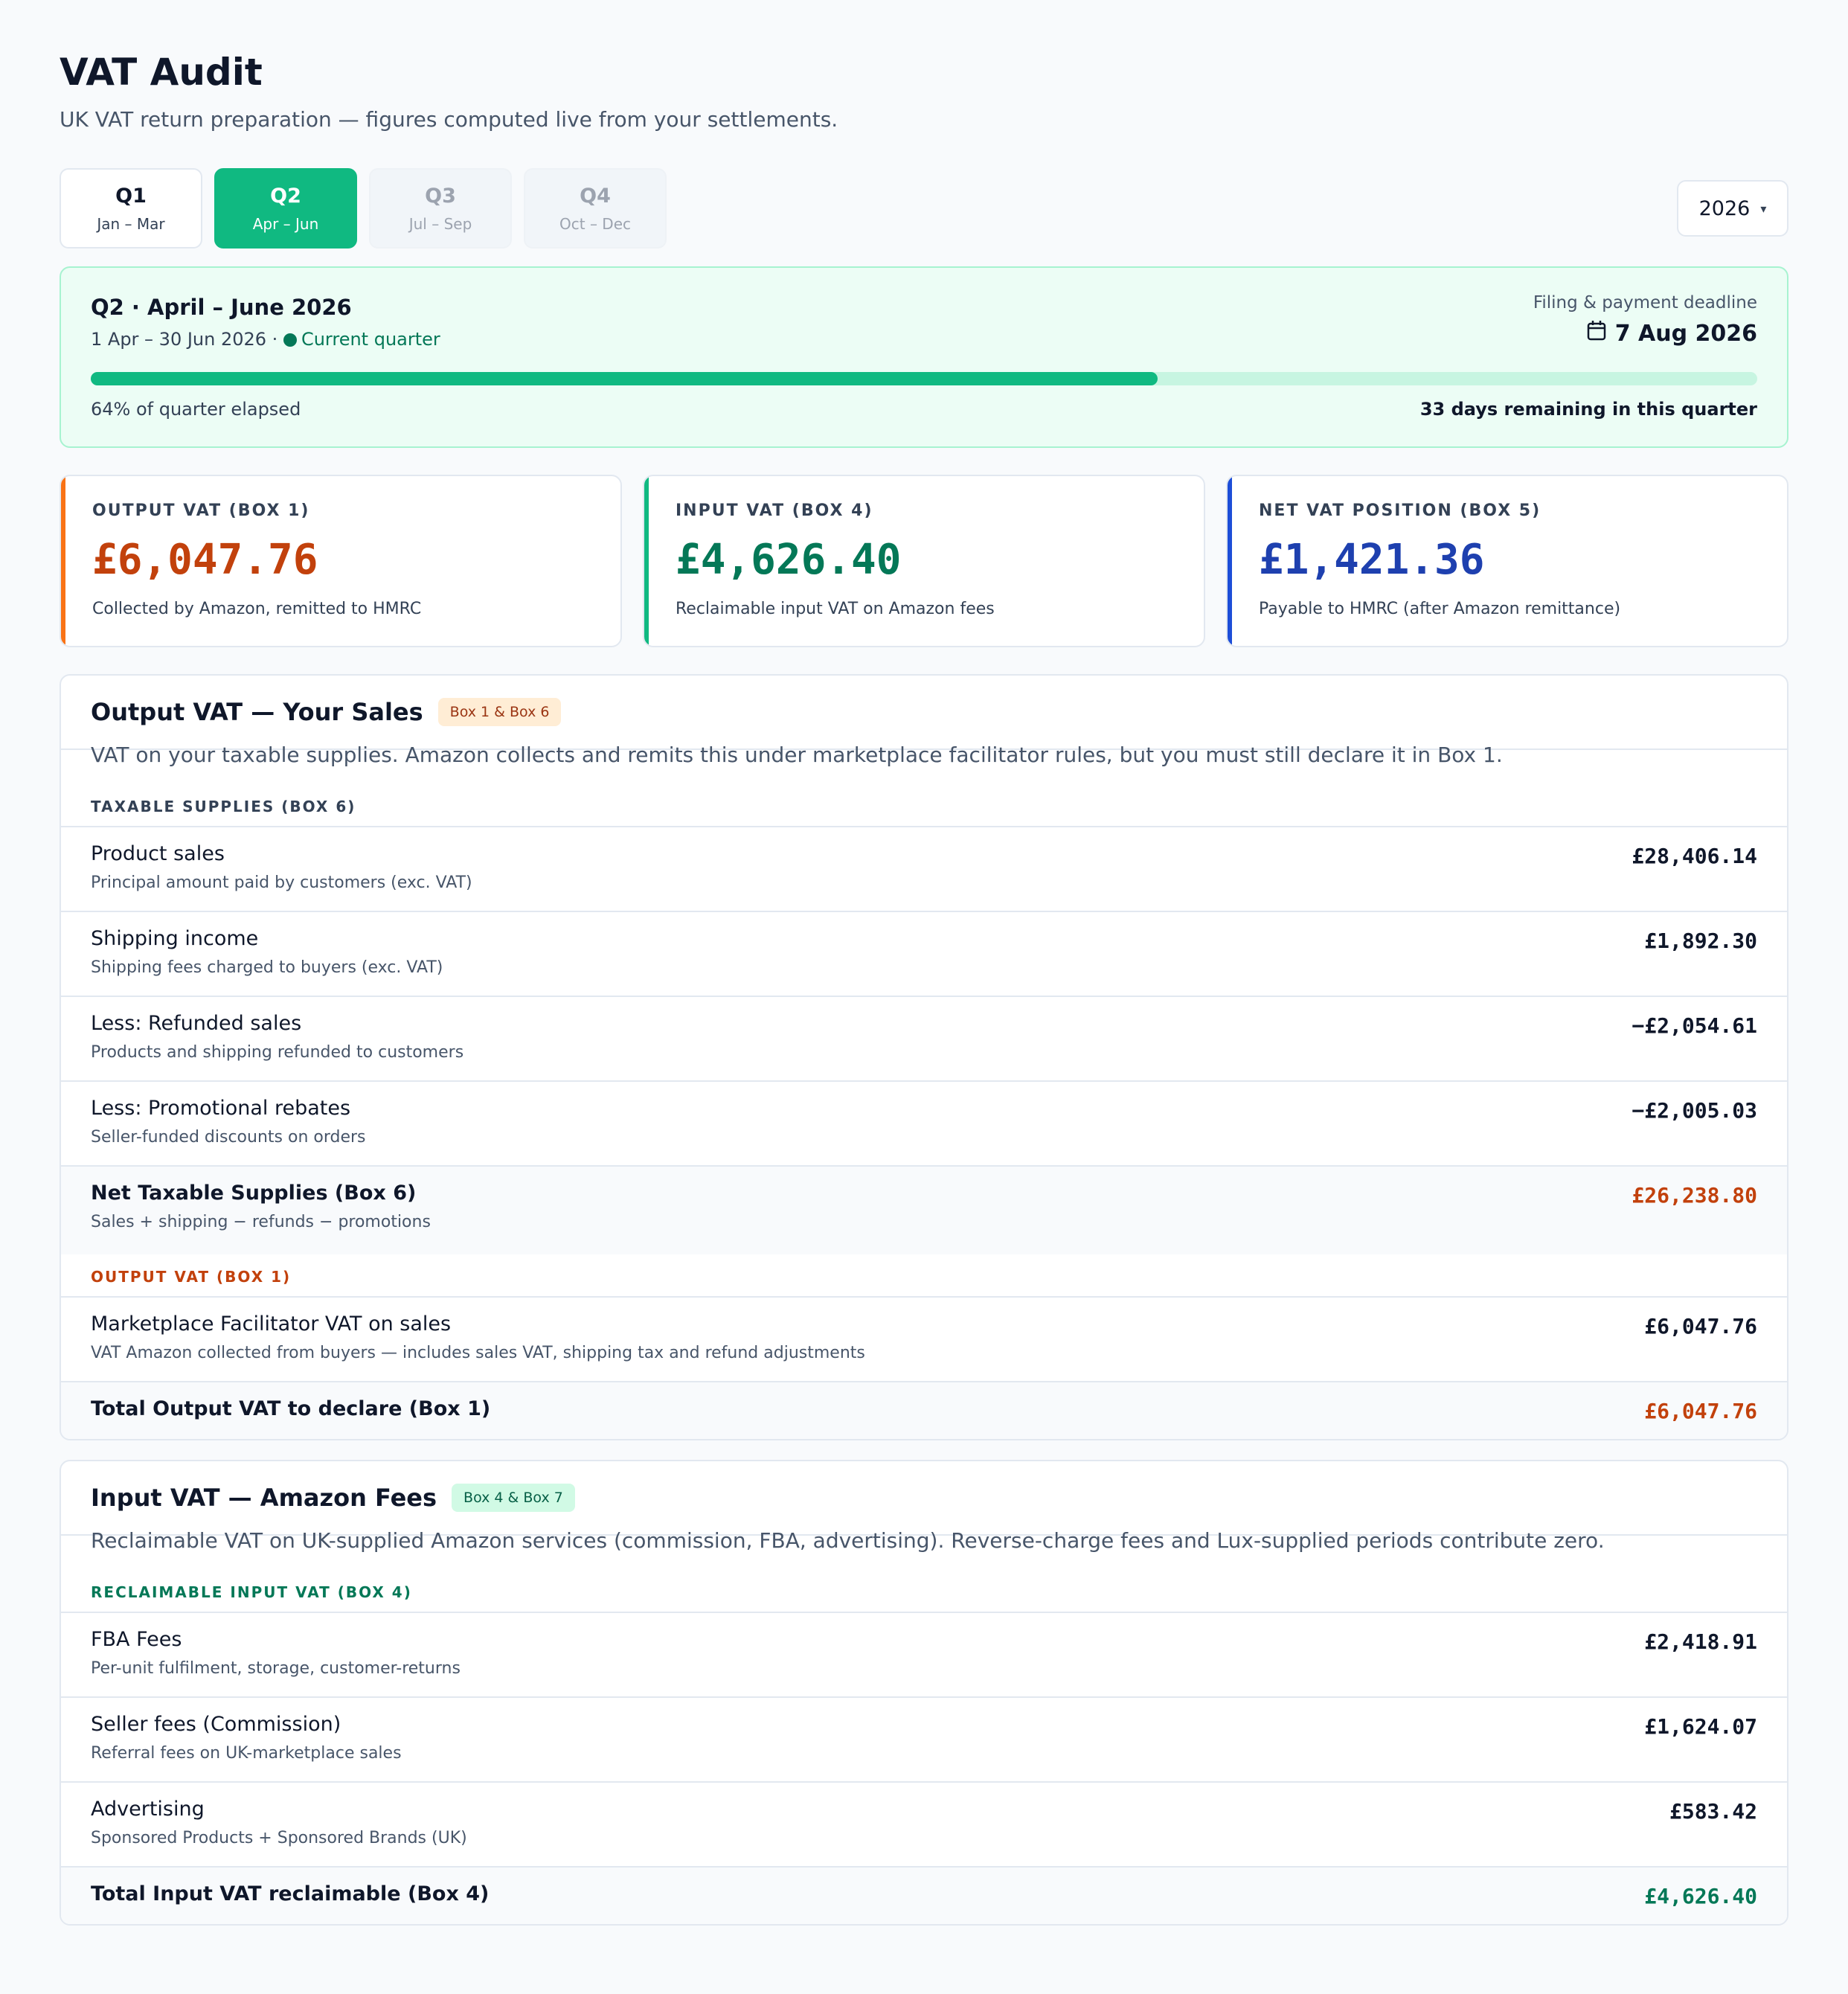  I want to click on row-subtitle: Sales + shipping − refunds − promotions, so click(261, 1222).